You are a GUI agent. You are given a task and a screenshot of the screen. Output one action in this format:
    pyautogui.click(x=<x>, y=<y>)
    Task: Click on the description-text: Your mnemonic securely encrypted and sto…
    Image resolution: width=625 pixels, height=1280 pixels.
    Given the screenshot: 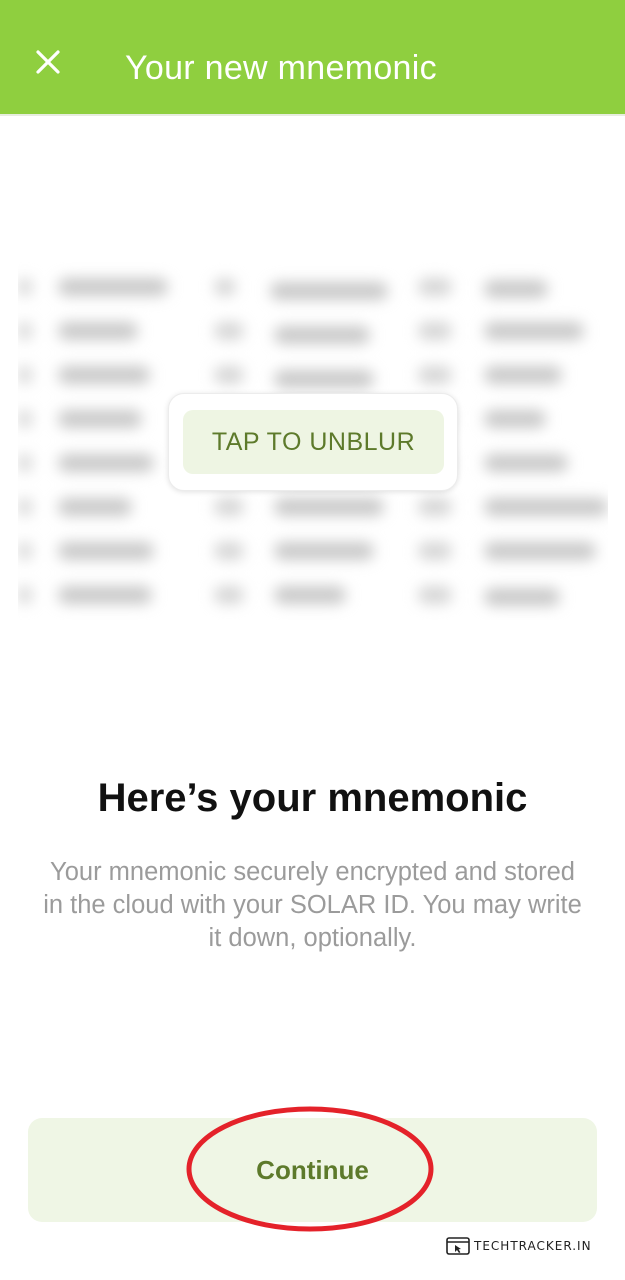 What is the action you would take?
    pyautogui.click(x=312, y=905)
    